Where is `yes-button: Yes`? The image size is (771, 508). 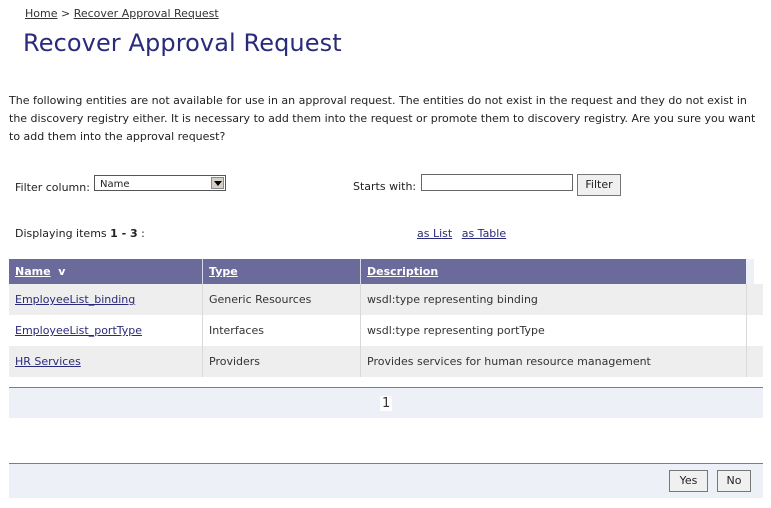
yes-button: Yes is located at coordinates (688, 481).